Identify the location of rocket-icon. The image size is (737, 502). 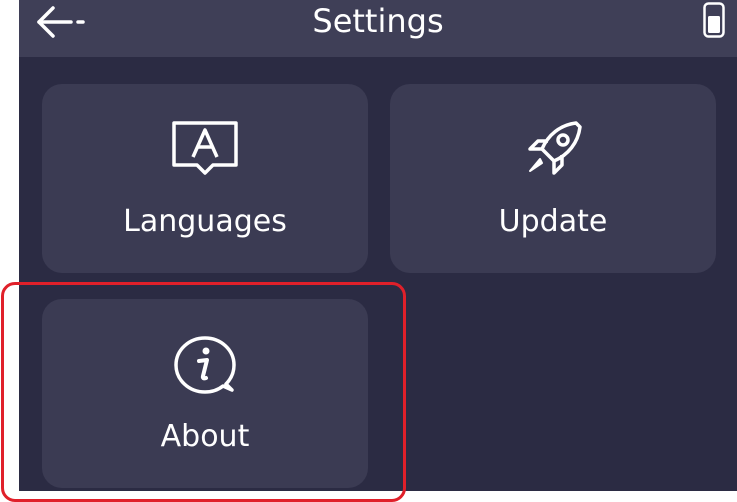
(553, 151).